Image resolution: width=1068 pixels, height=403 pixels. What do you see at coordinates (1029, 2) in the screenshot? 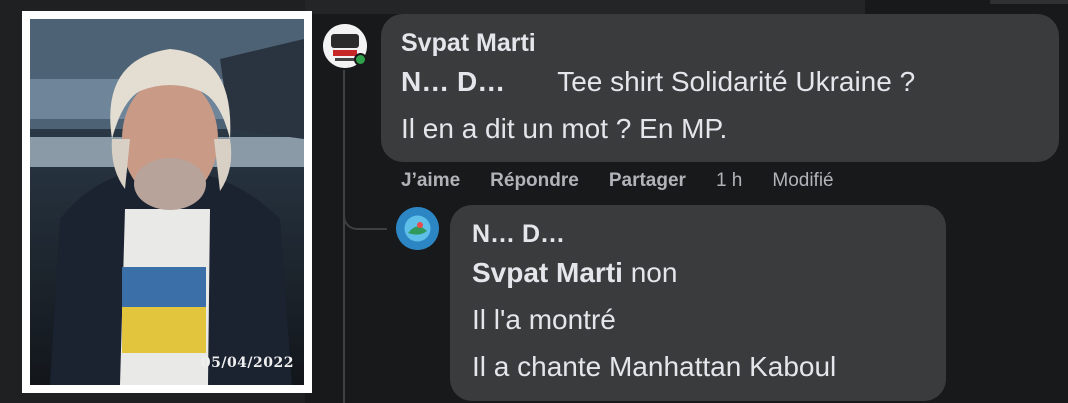
I see `top-right-strip` at bounding box center [1029, 2].